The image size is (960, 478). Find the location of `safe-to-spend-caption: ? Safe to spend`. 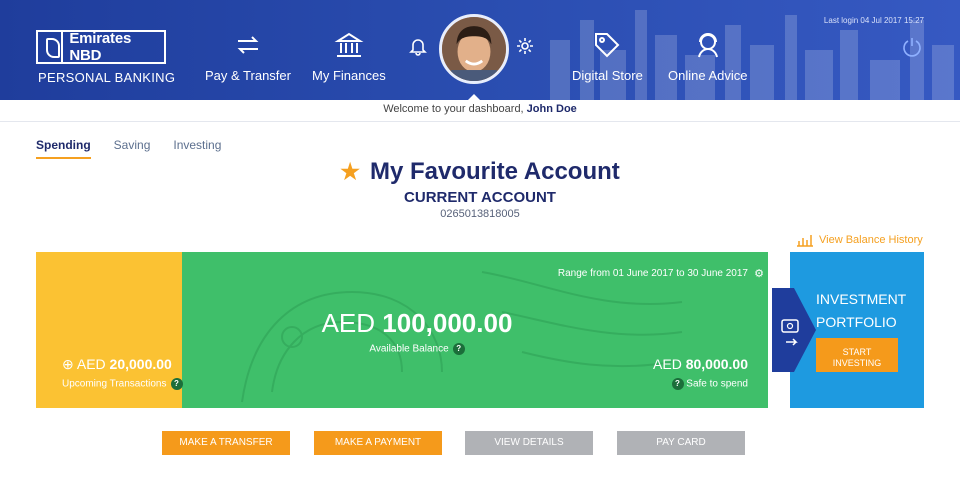

safe-to-spend-caption: ? Safe to spend is located at coordinates (708, 384).